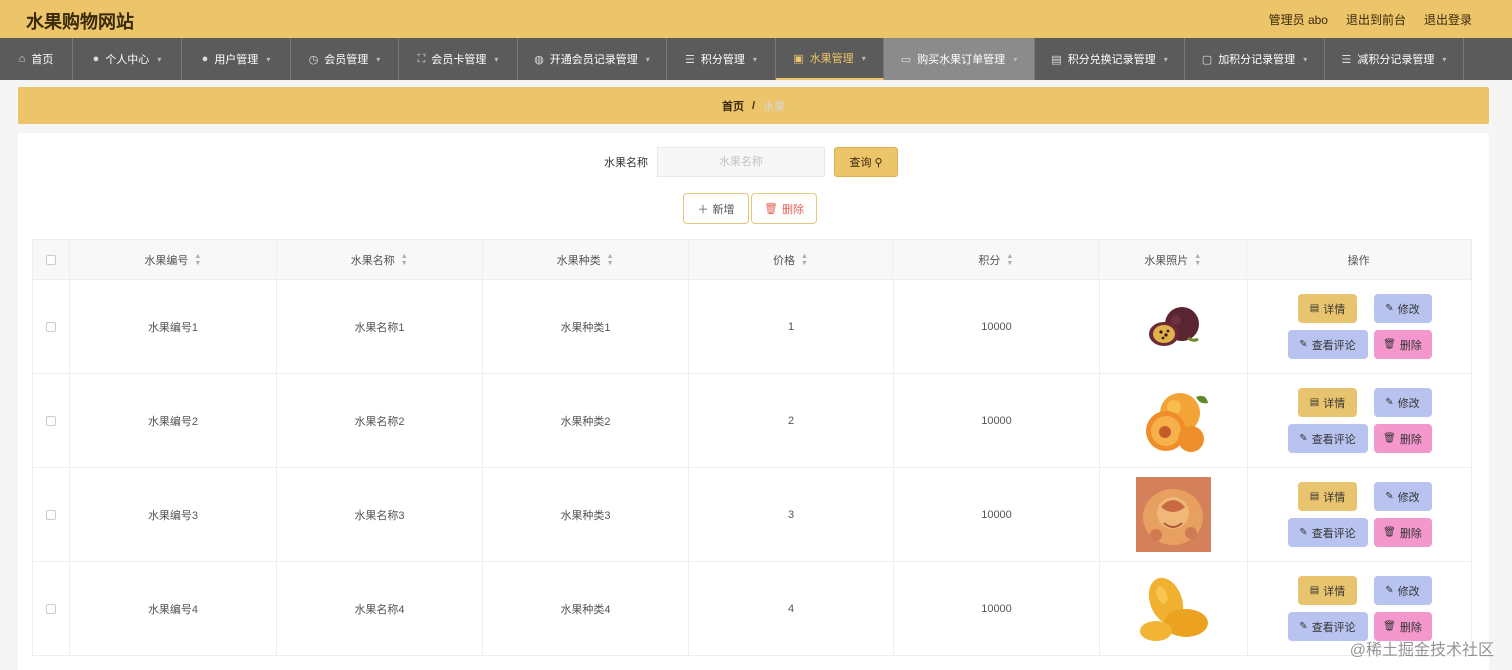 The width and height of the screenshot is (1512, 670). I want to click on column-header-photo: 水果照片 ▲ ▼, so click(1173, 259).